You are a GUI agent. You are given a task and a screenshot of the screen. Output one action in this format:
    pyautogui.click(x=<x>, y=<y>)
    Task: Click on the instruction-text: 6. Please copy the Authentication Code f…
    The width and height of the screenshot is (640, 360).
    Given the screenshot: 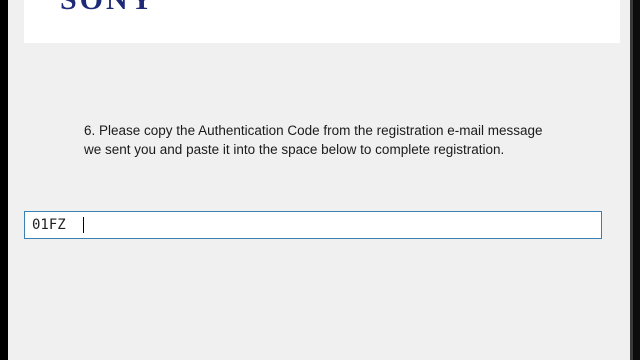 What is the action you would take?
    pyautogui.click(x=344, y=140)
    